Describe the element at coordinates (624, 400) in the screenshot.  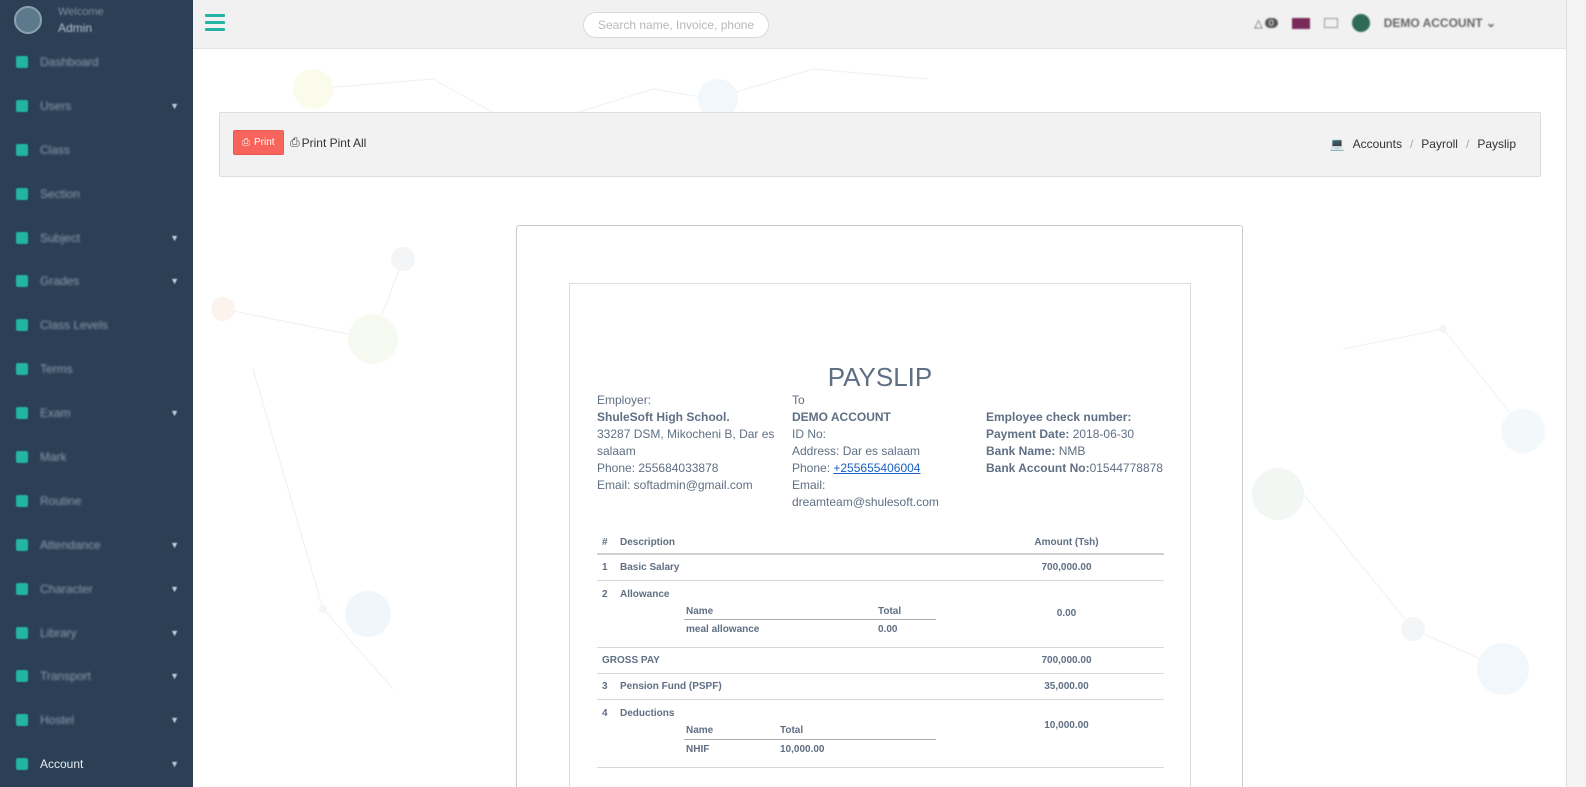
I see `employer-heading: Employer:` at that location.